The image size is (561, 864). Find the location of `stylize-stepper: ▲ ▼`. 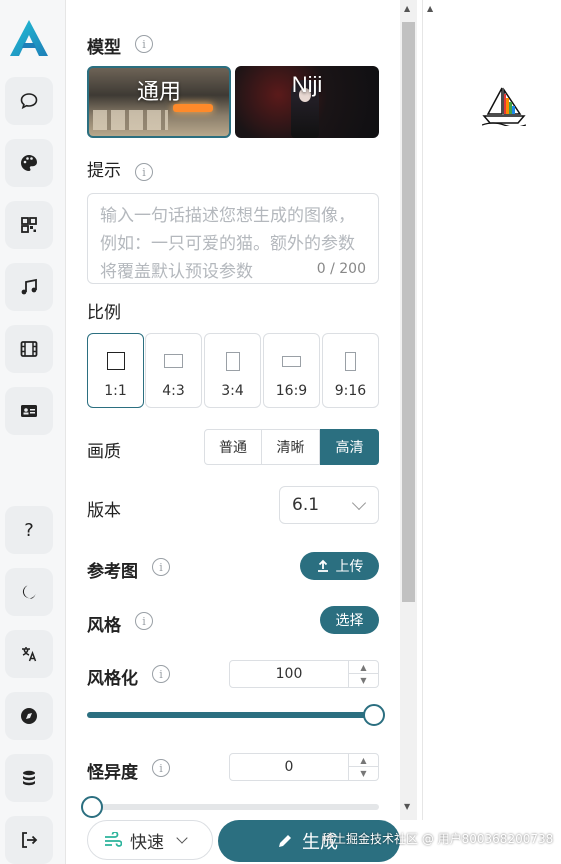

stylize-stepper: ▲ ▼ is located at coordinates (363, 674).